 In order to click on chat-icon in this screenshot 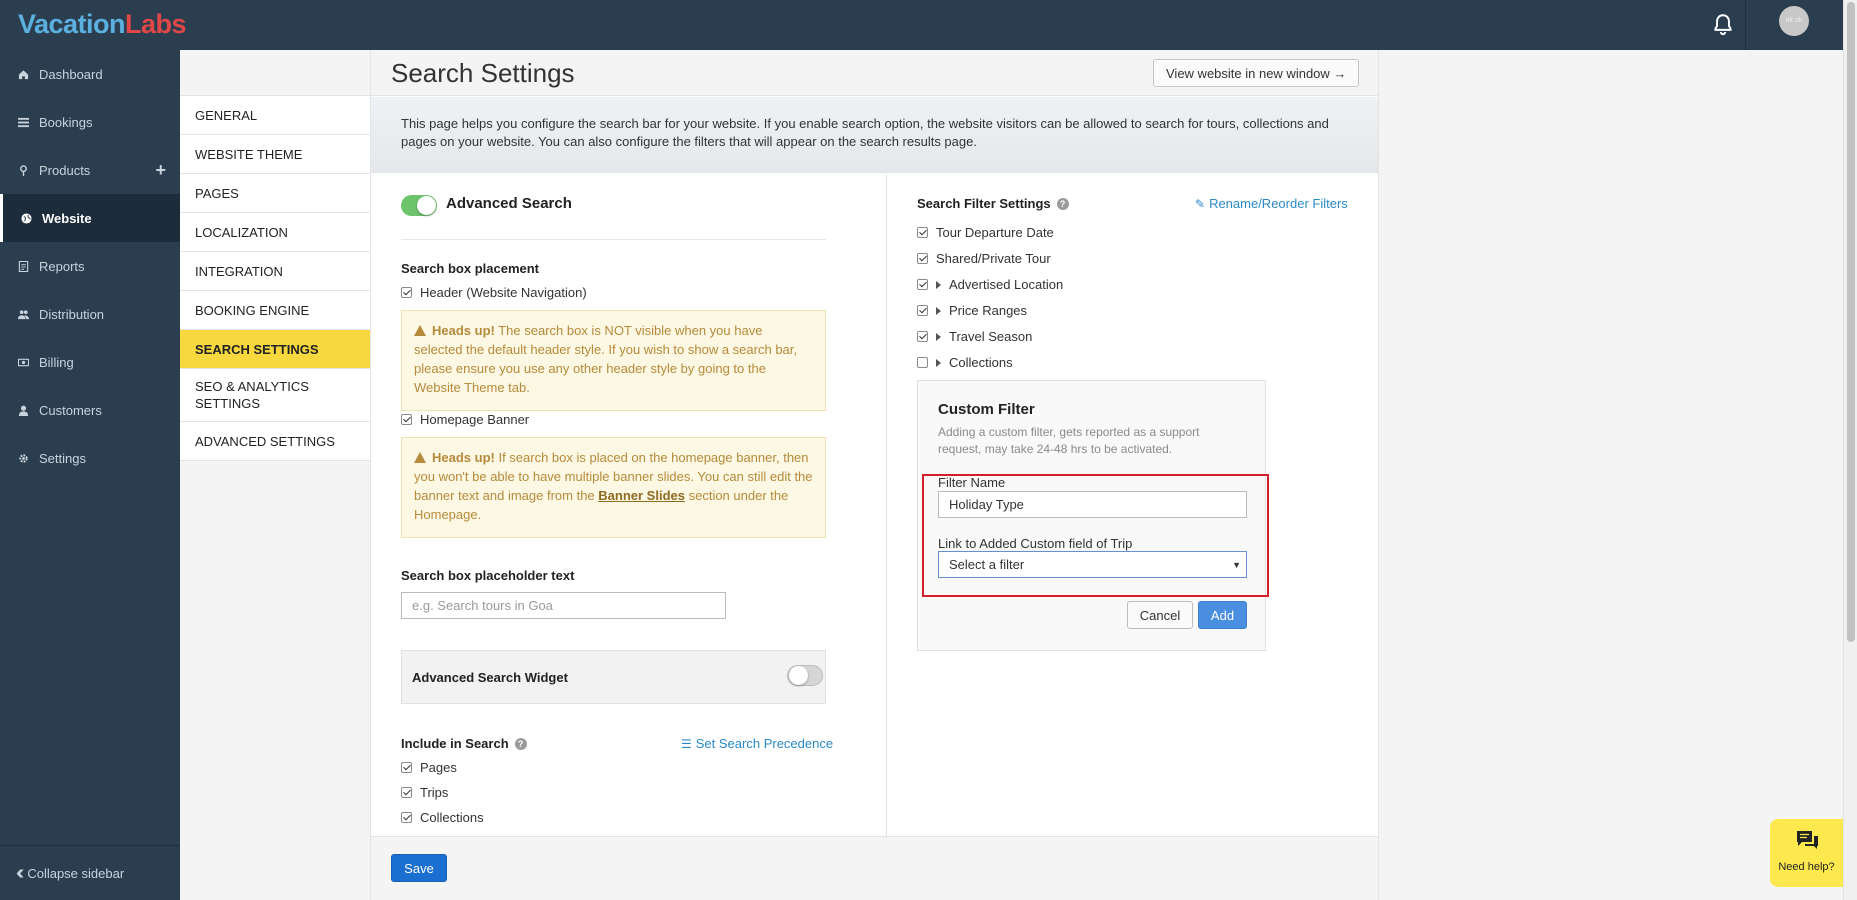, I will do `click(1807, 840)`.